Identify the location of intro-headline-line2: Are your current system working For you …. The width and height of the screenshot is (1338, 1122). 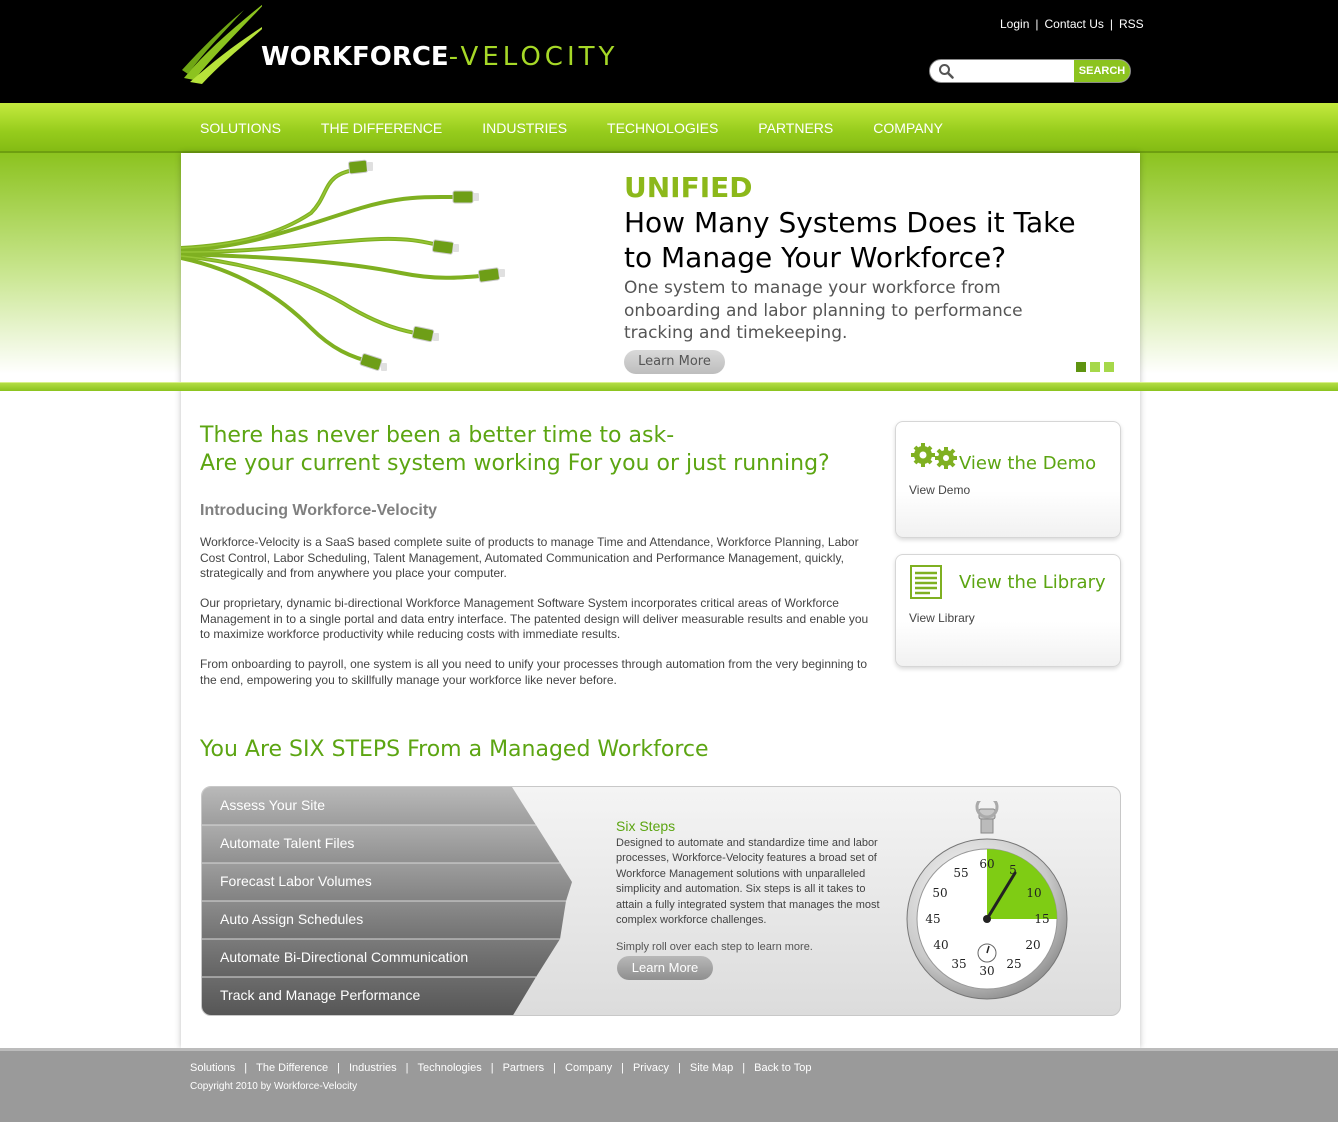
(515, 463).